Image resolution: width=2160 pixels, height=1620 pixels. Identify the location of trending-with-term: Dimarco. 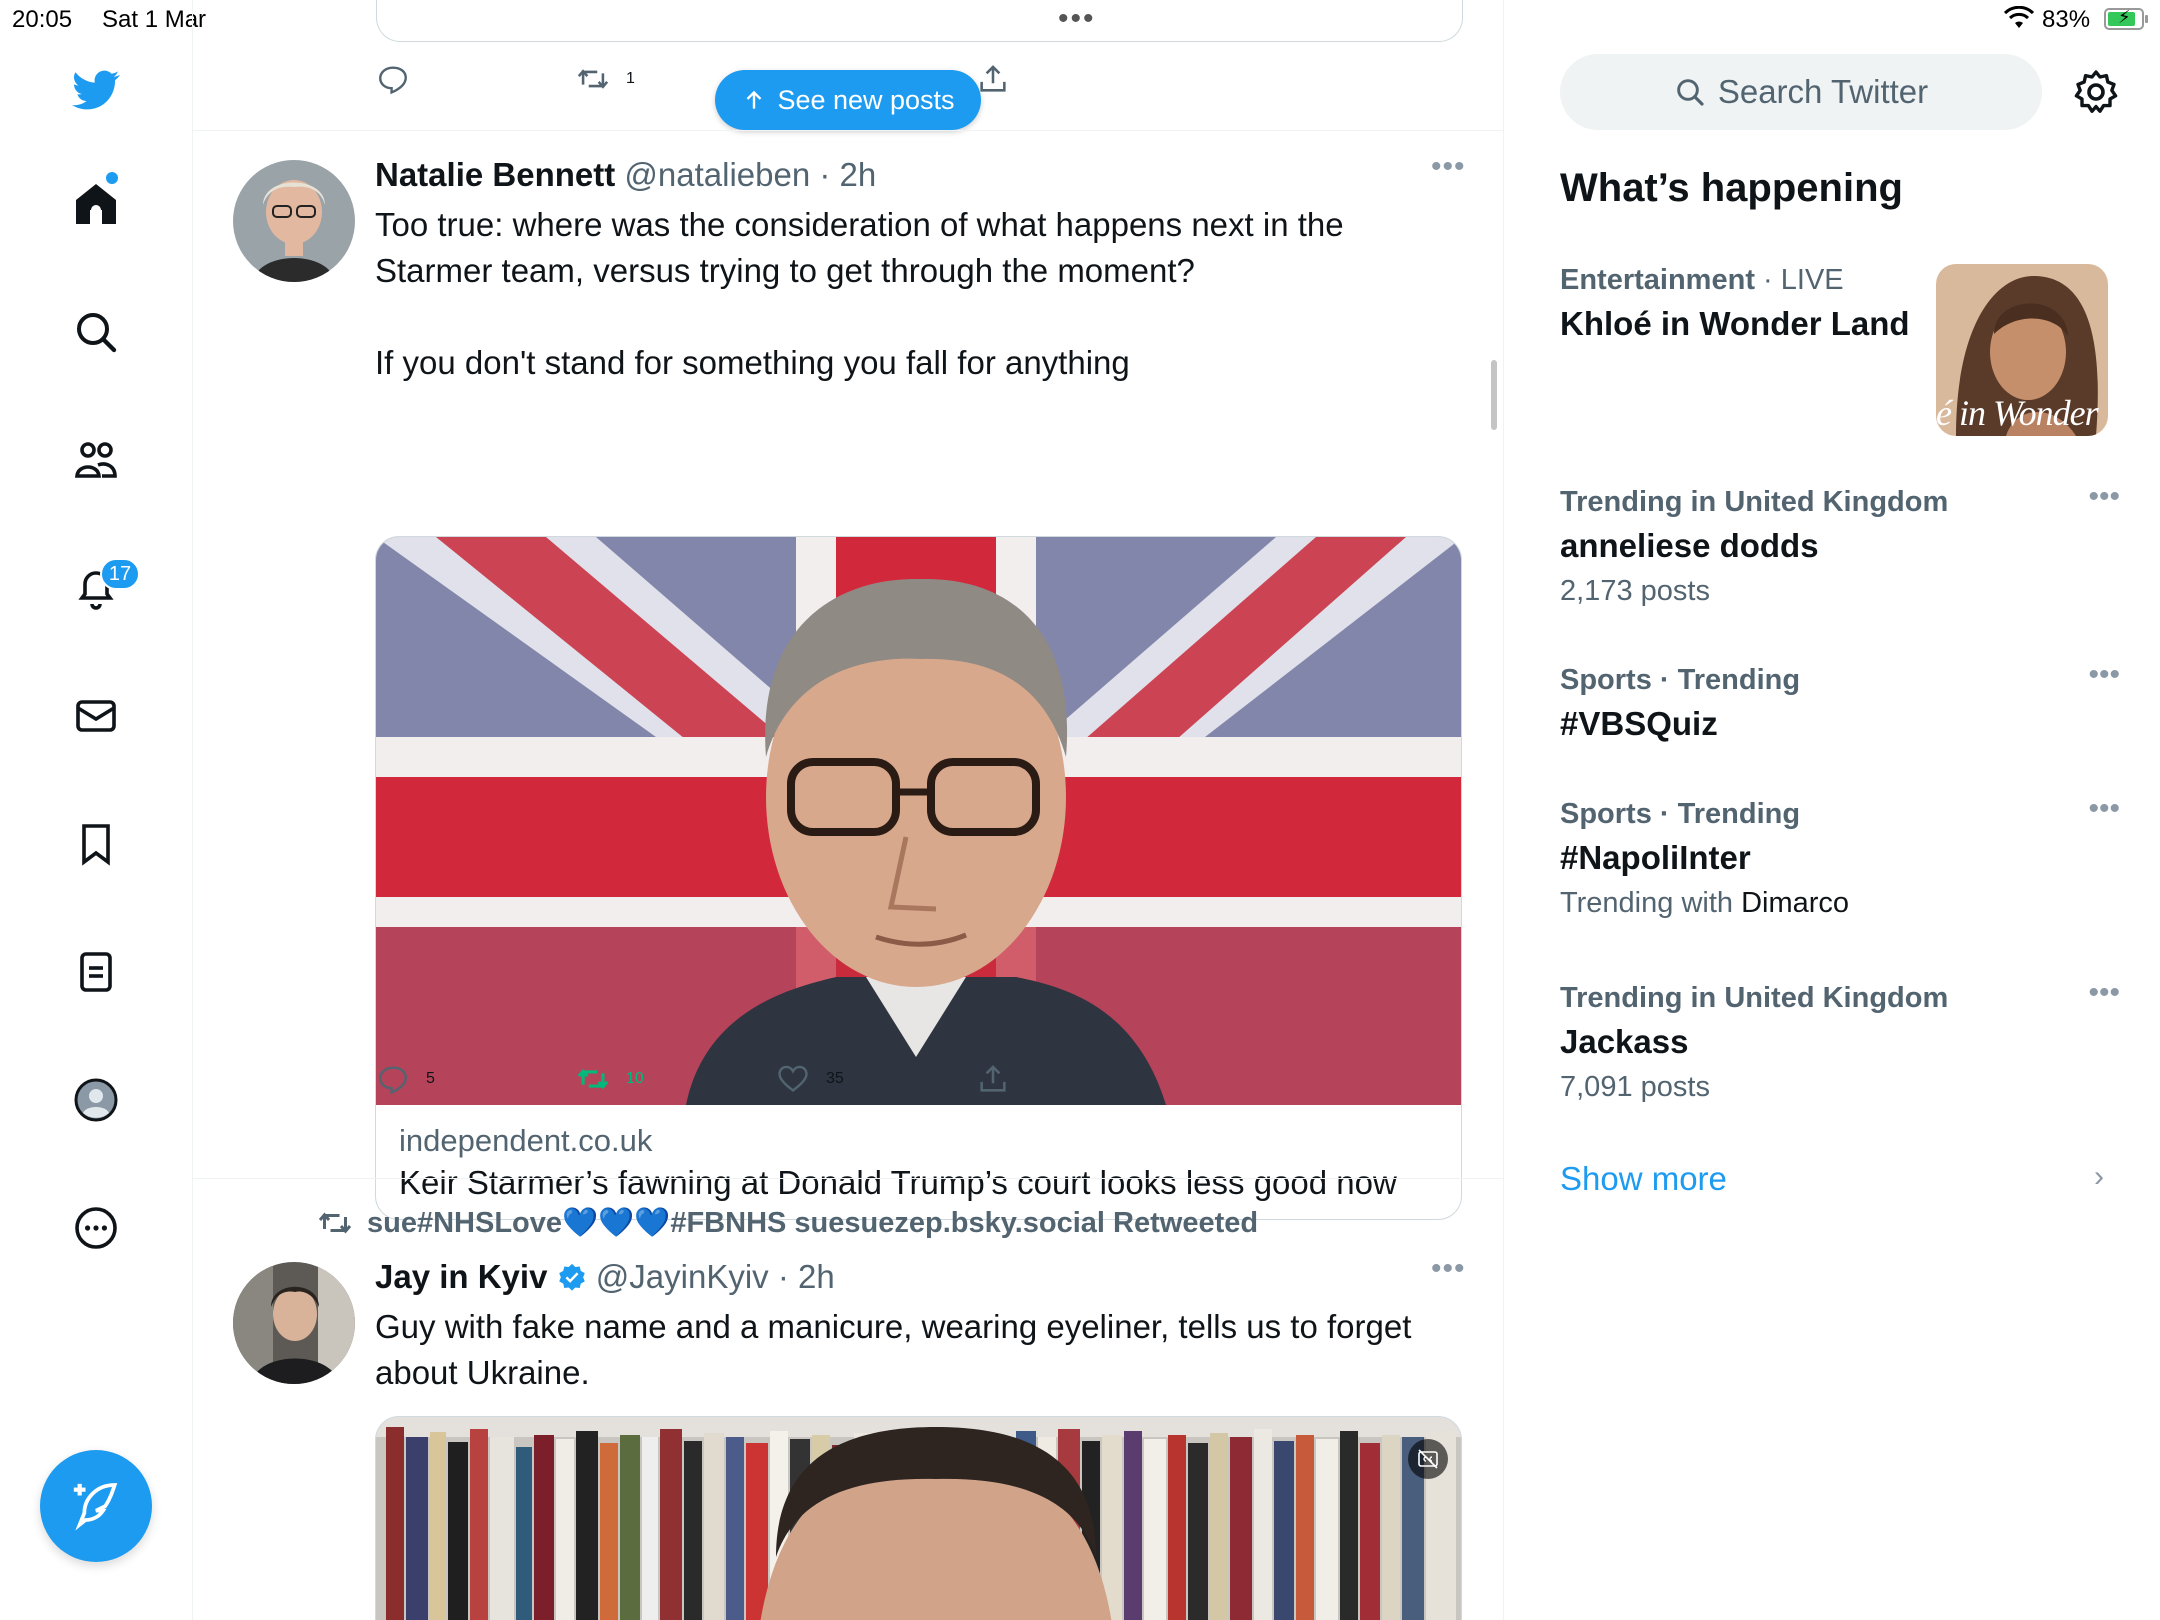
(1795, 903).